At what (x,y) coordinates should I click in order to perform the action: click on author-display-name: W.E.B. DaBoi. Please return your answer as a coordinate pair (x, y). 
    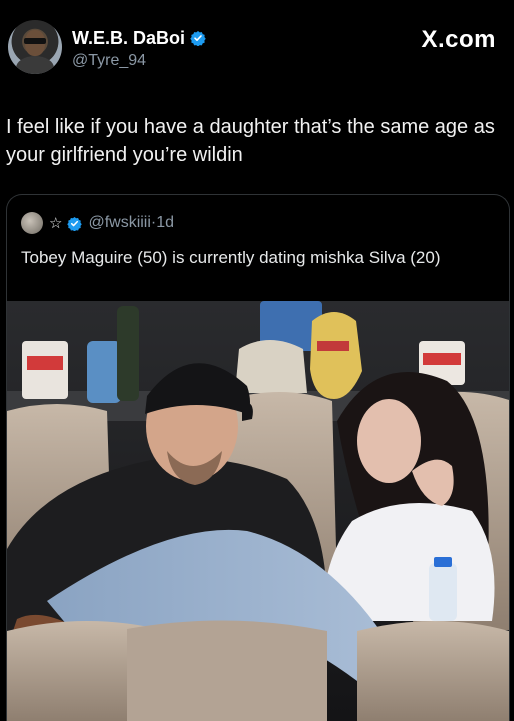
    Looking at the image, I should click on (128, 38).